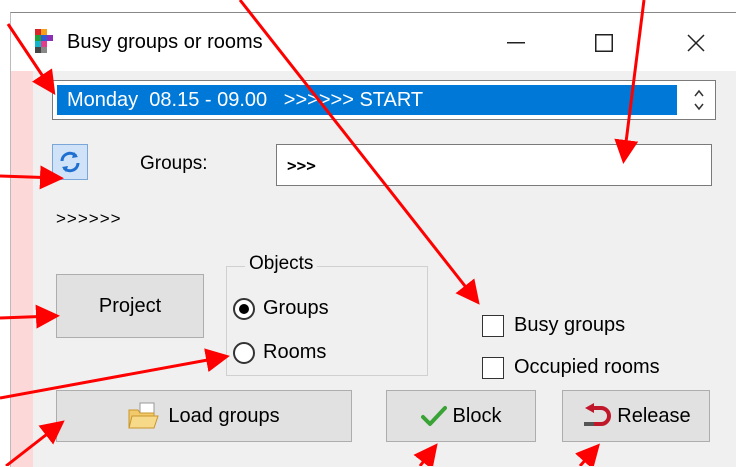 The image size is (736, 467). I want to click on minimize-icon, so click(516, 43).